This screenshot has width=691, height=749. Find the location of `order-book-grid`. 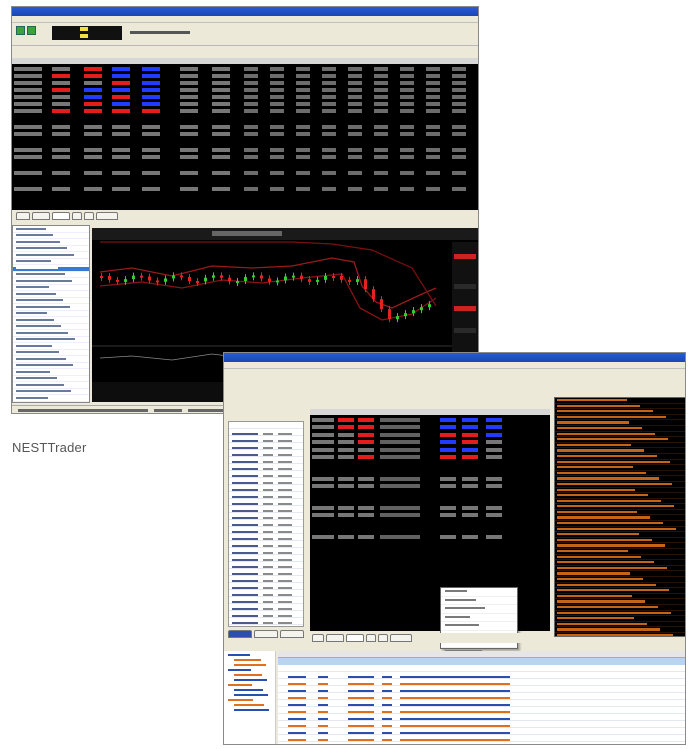

order-book-grid is located at coordinates (481, 697).